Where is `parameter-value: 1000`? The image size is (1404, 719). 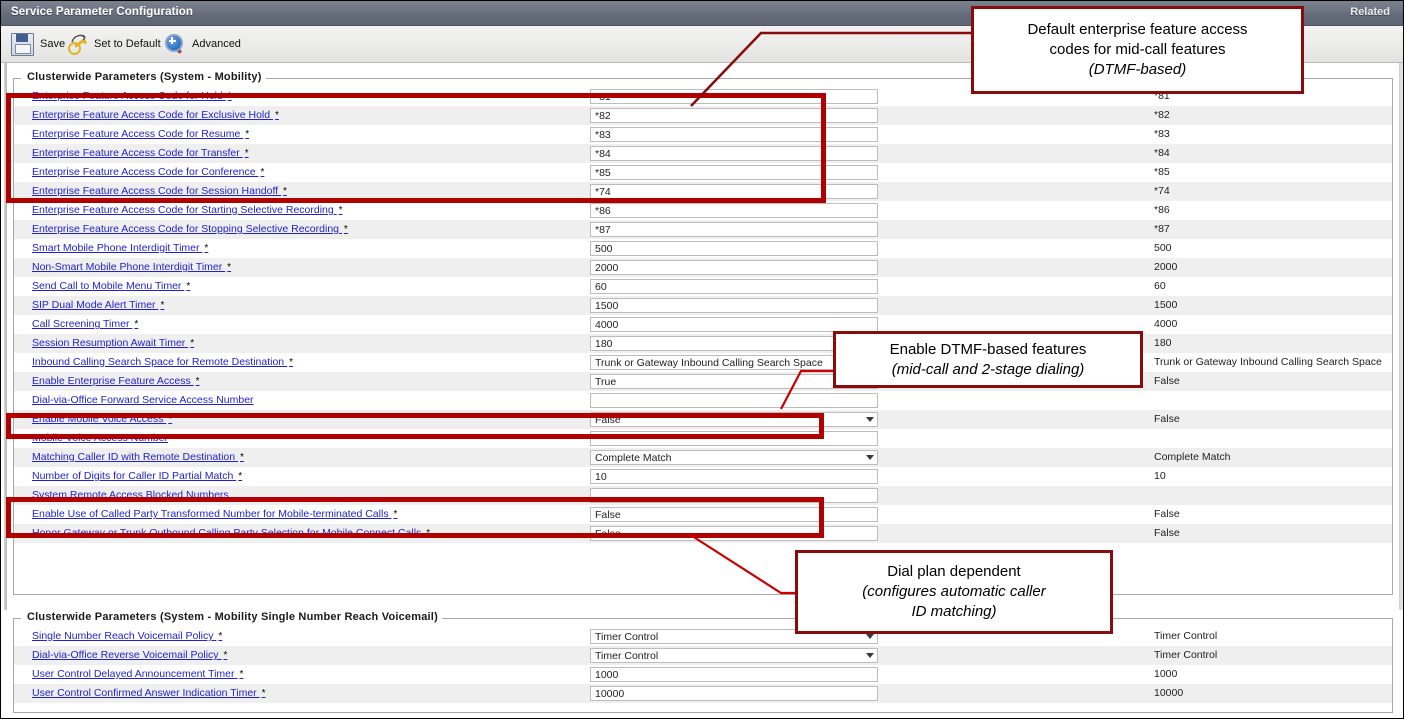 parameter-value: 1000 is located at coordinates (607, 675).